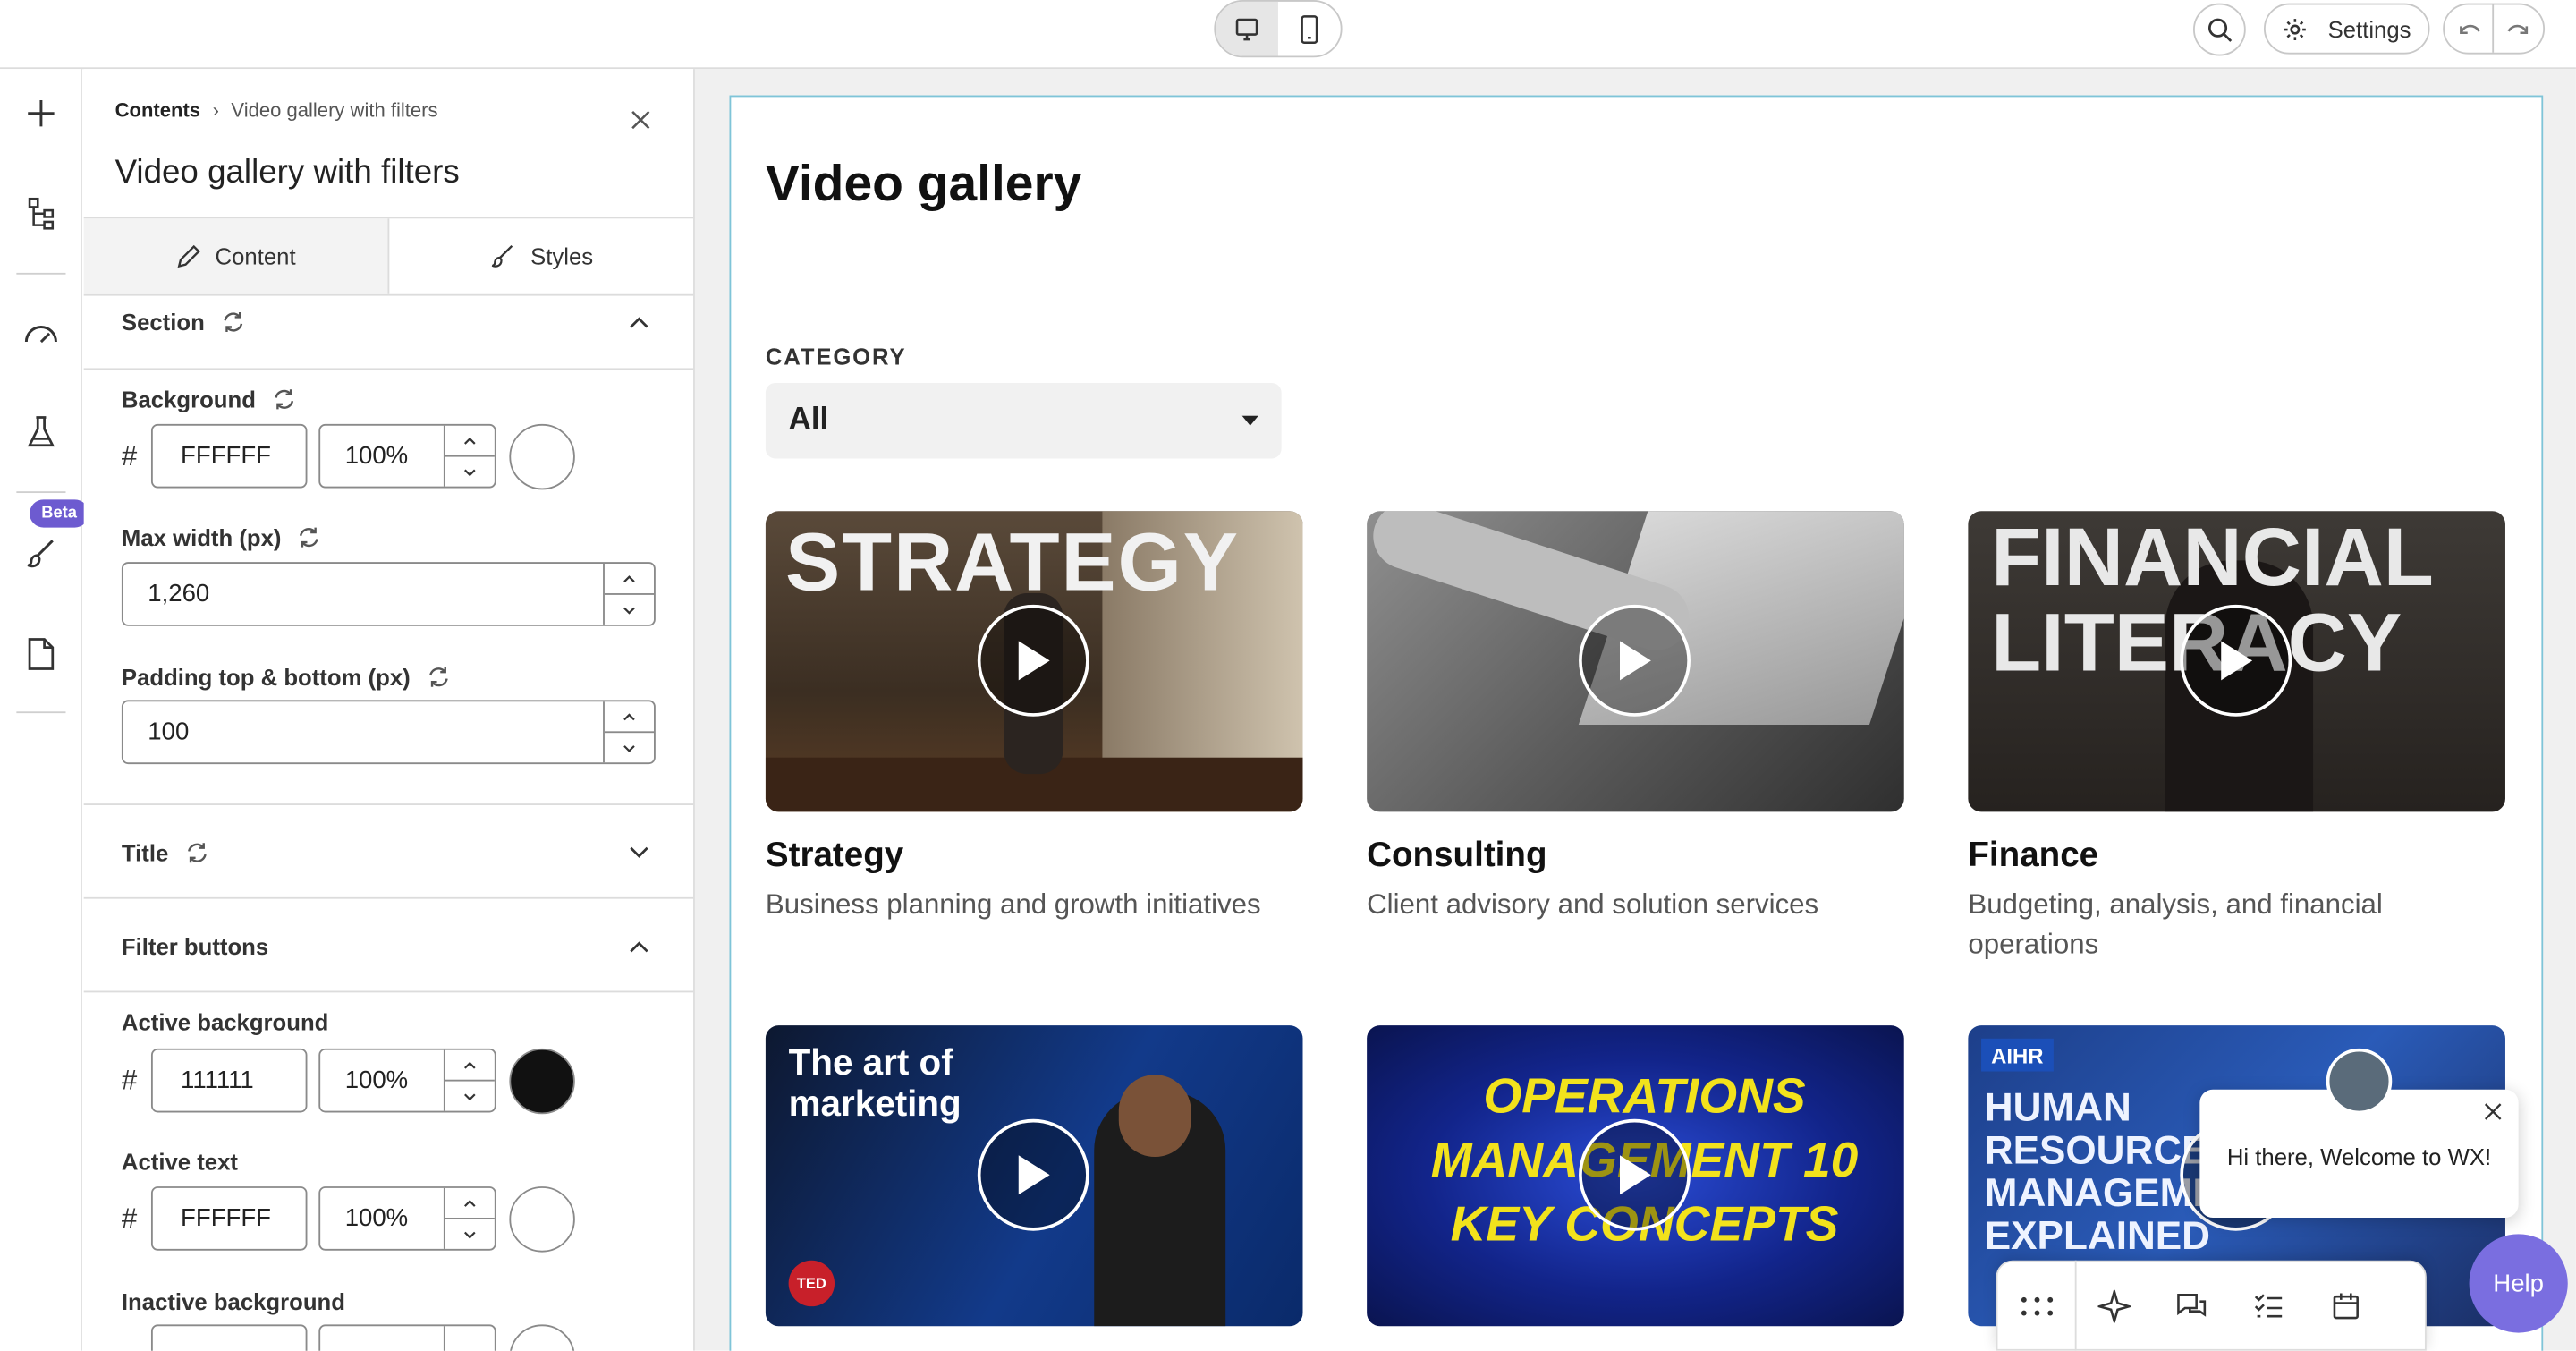  I want to click on active-background-color-swatch, so click(542, 1082).